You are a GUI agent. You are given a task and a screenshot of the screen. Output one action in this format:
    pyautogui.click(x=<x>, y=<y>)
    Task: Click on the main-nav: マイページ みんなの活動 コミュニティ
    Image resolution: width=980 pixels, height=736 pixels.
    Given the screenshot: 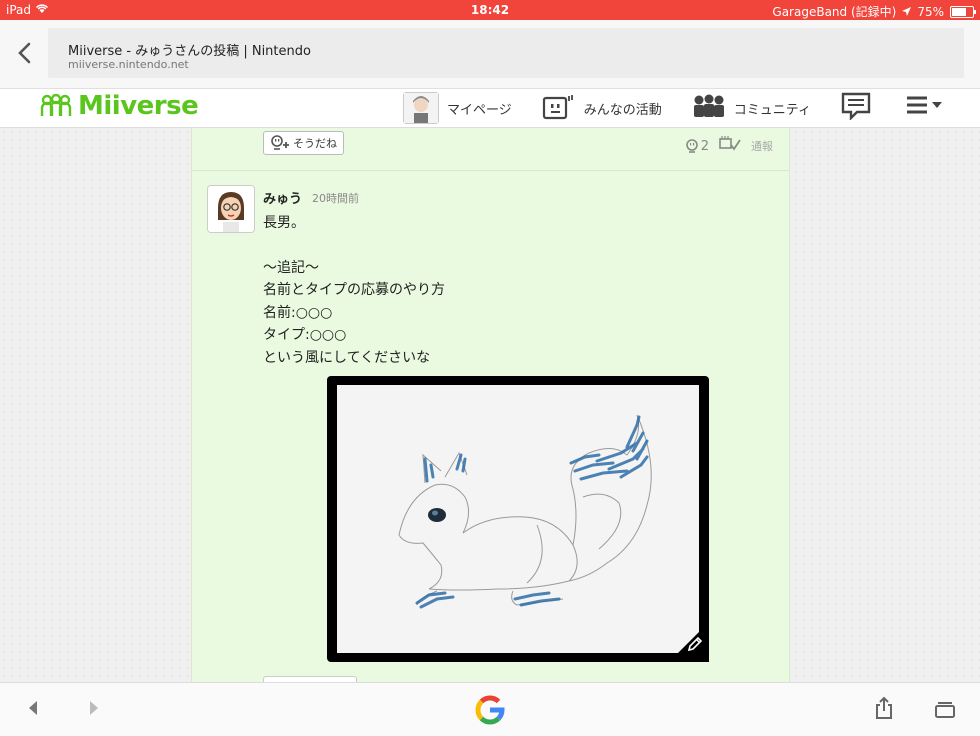 What is the action you would take?
    pyautogui.click(x=652, y=108)
    